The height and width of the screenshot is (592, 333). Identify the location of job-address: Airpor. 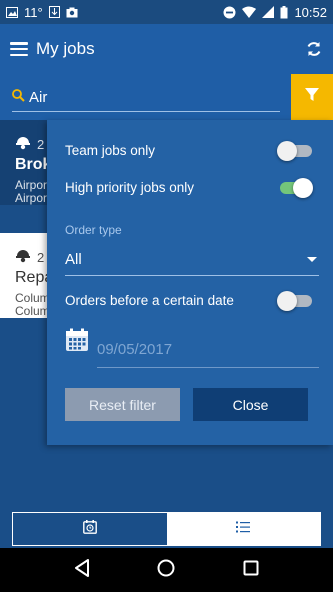
(31, 198).